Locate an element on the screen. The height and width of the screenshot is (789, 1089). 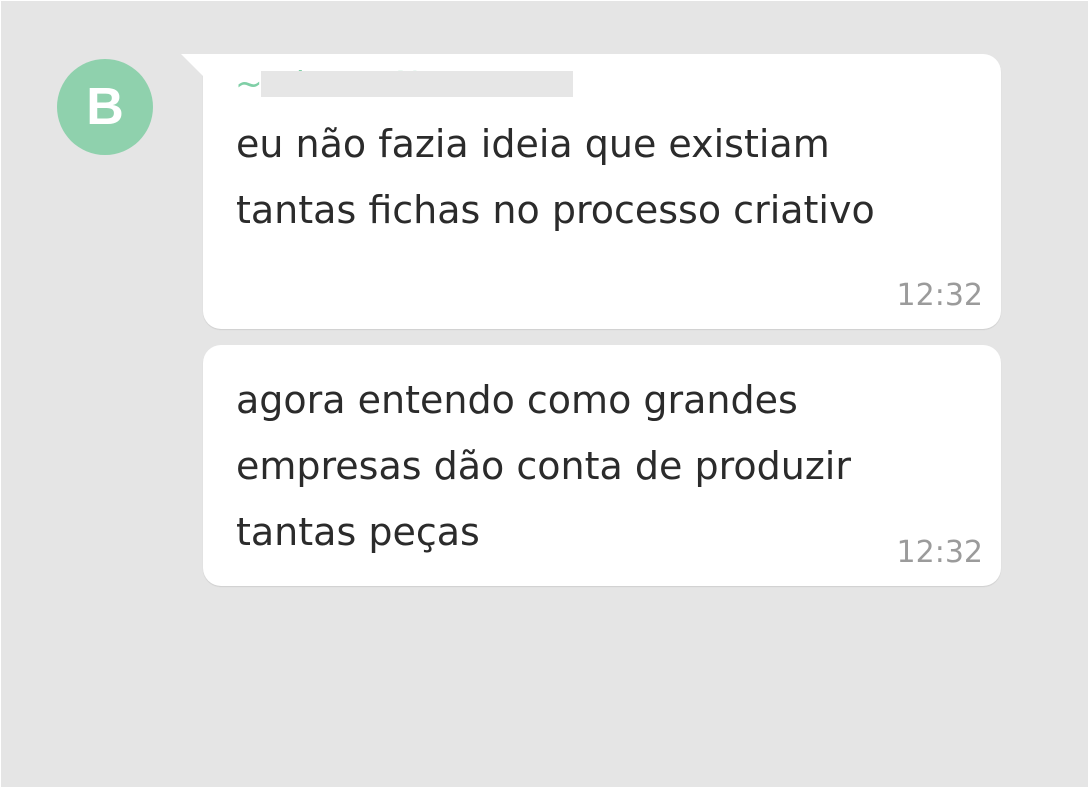
avatar-letter: B is located at coordinates (105, 107).